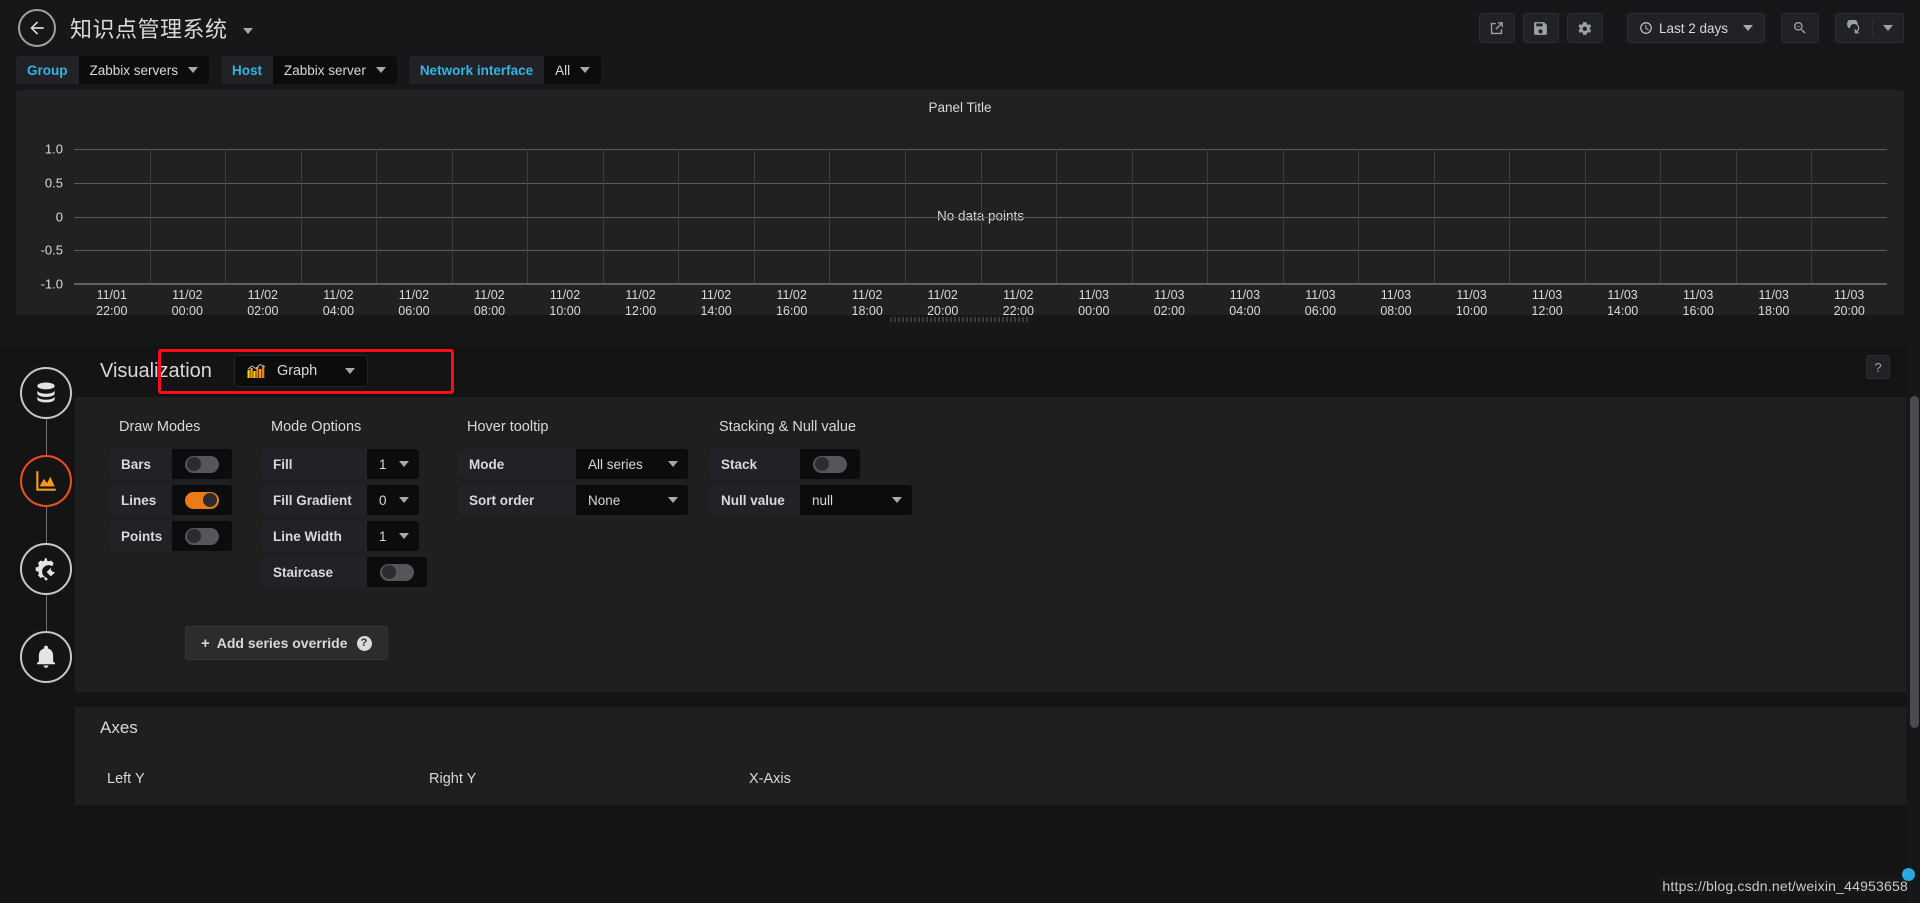 The image size is (1920, 903). Describe the element at coordinates (573, 70) in the screenshot. I see `template-variable-select: All` at that location.